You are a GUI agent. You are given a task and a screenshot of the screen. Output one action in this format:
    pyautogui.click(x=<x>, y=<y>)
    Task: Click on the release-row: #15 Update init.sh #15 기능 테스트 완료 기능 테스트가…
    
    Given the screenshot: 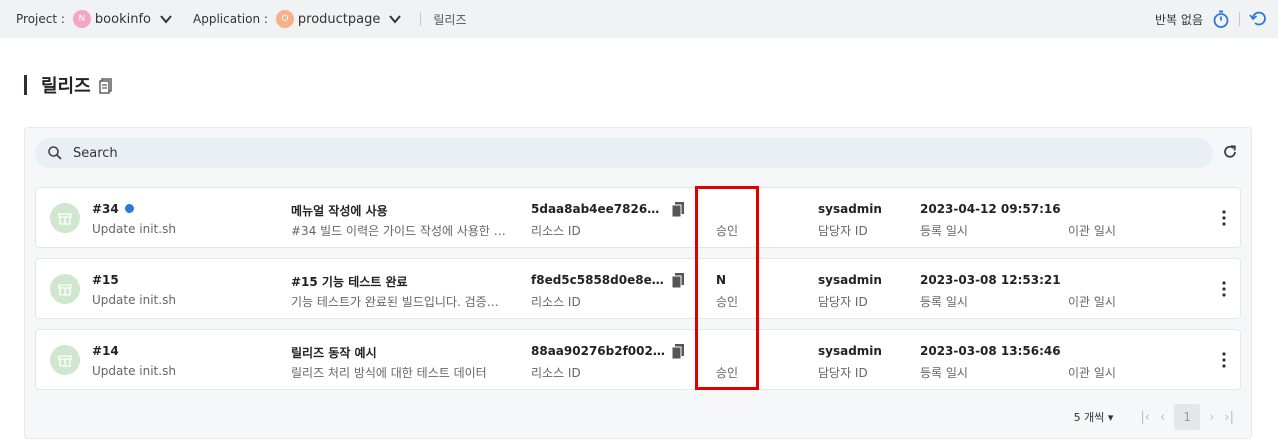 What is the action you would take?
    pyautogui.click(x=638, y=288)
    